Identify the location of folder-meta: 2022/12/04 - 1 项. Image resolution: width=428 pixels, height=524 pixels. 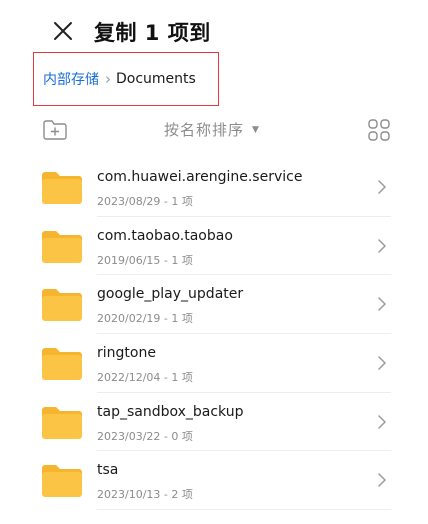
(145, 378).